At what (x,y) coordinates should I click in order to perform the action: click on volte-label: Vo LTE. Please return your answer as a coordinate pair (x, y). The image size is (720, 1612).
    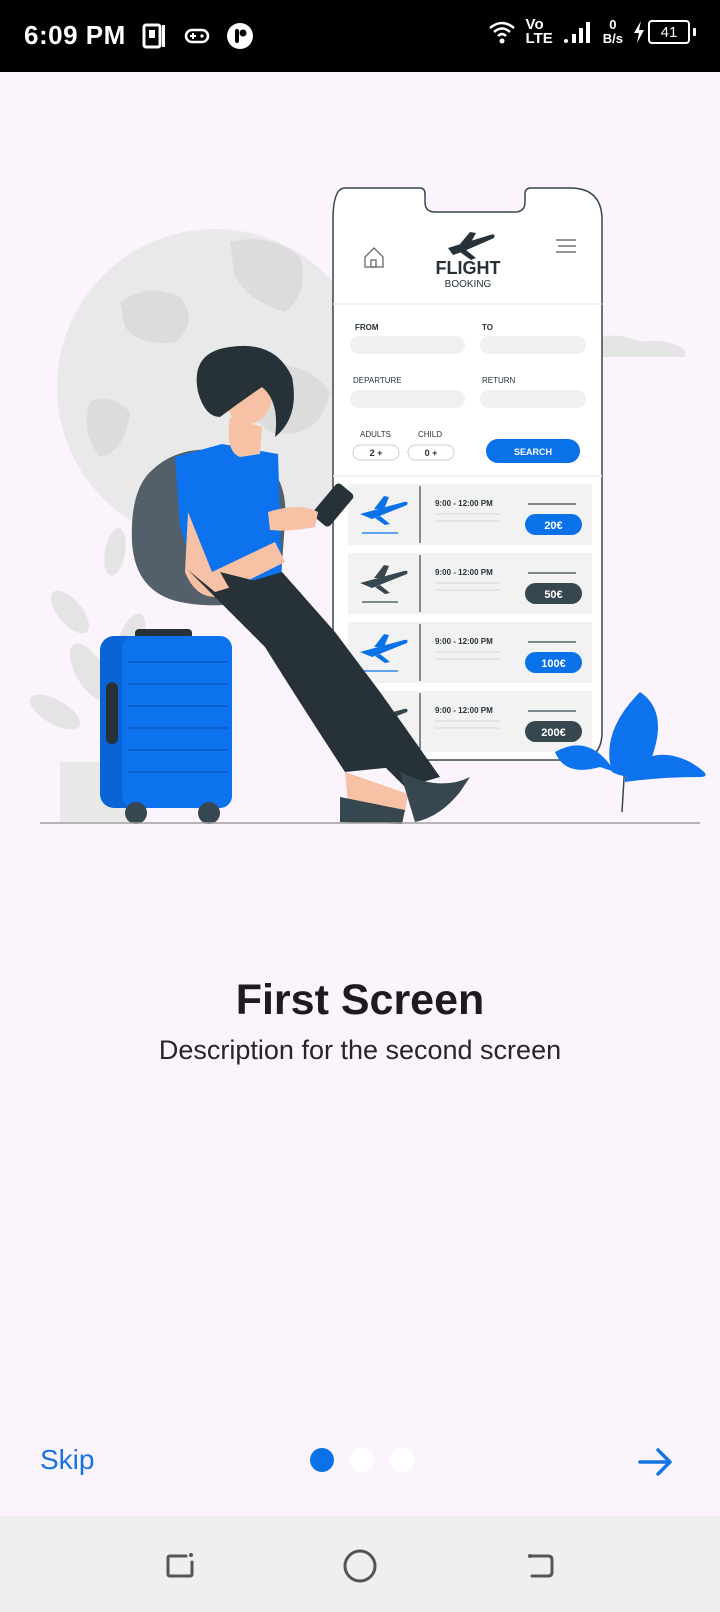
    Looking at the image, I should click on (539, 32).